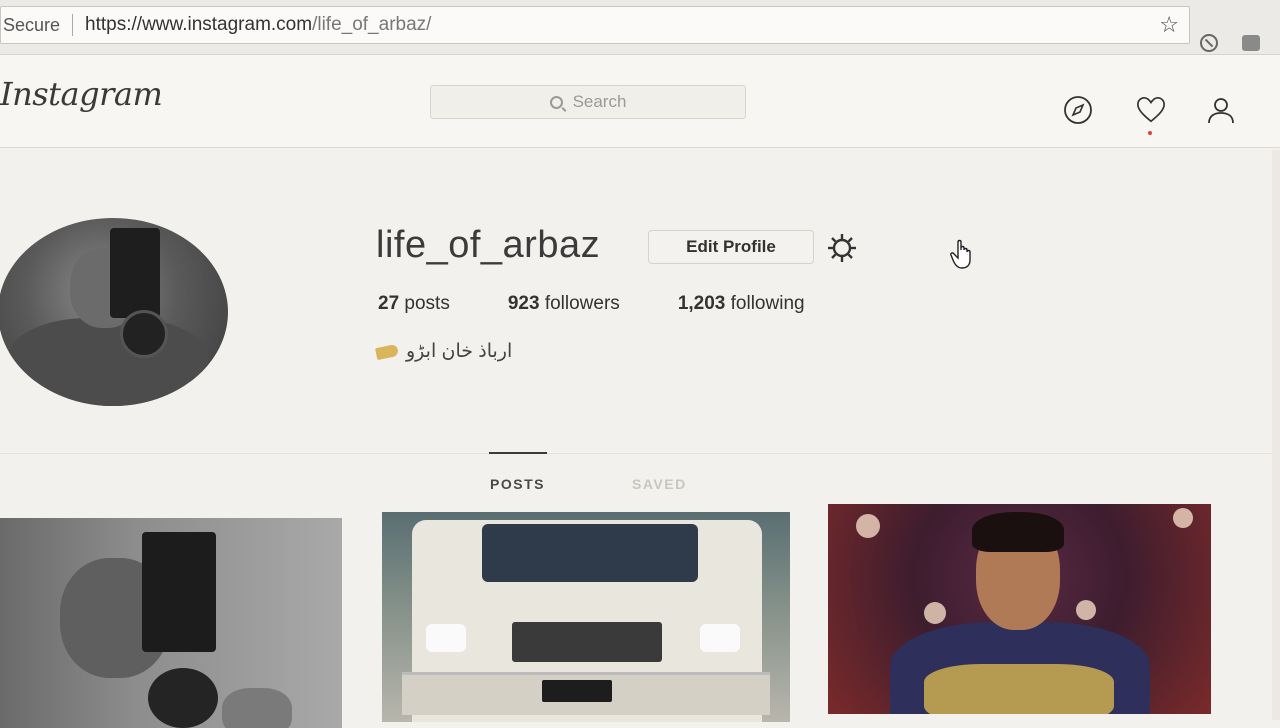 The image size is (1280, 728). Describe the element at coordinates (1276, 435) in the screenshot. I see `page-scrollbar` at that location.